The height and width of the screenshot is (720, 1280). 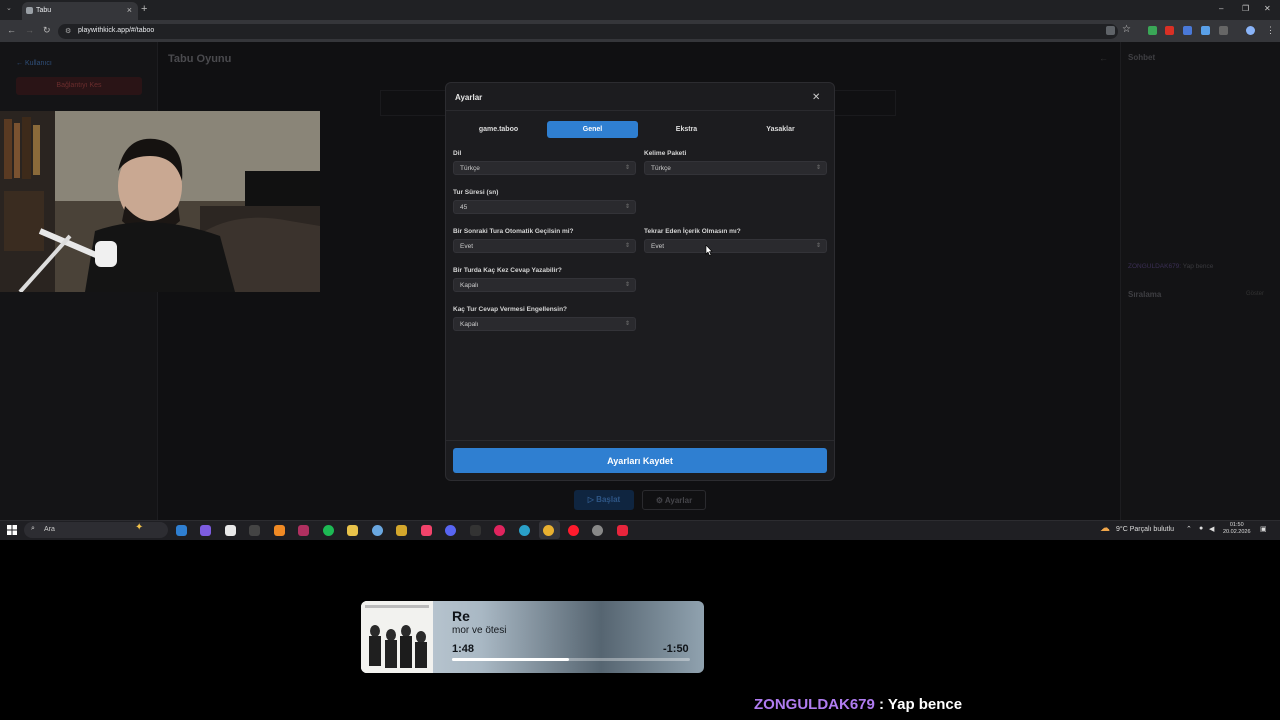 What do you see at coordinates (544, 285) in the screenshot?
I see `answers-per-round-select: Kapalı ⇕` at bounding box center [544, 285].